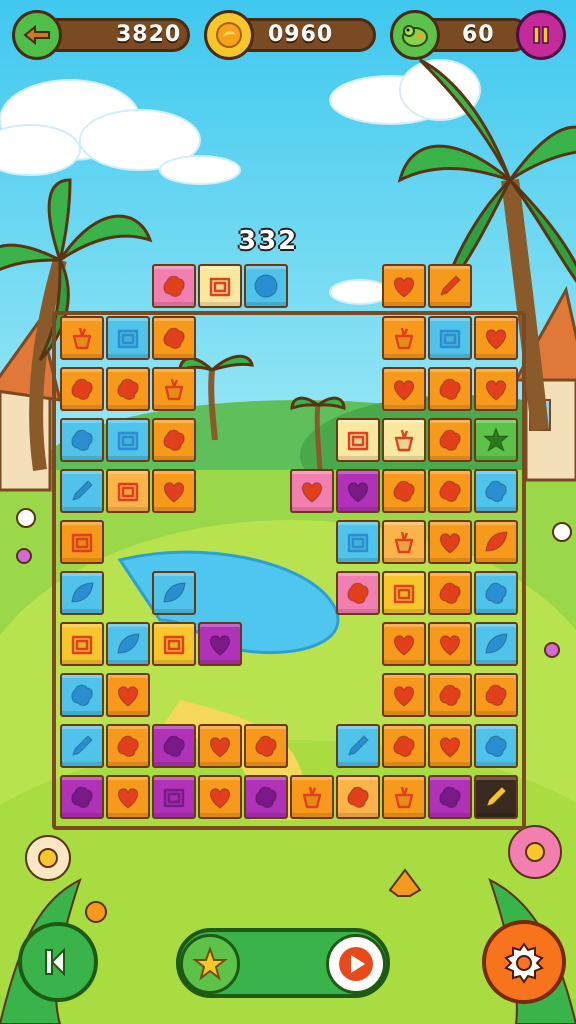 The height and width of the screenshot is (1024, 576). I want to click on star-booster-button, so click(210, 964).